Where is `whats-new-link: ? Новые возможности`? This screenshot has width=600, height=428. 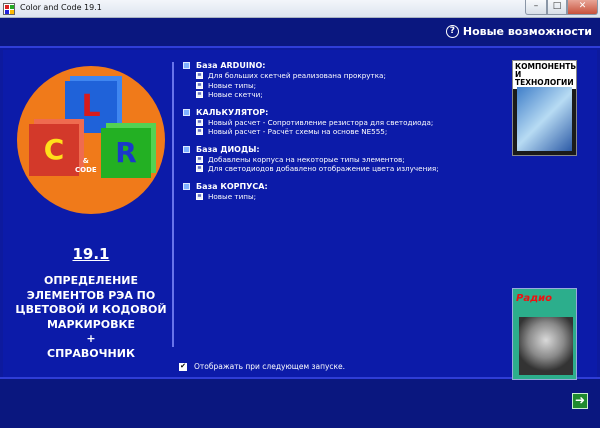
whats-new-link: ? Новые возможности is located at coordinates (518, 31).